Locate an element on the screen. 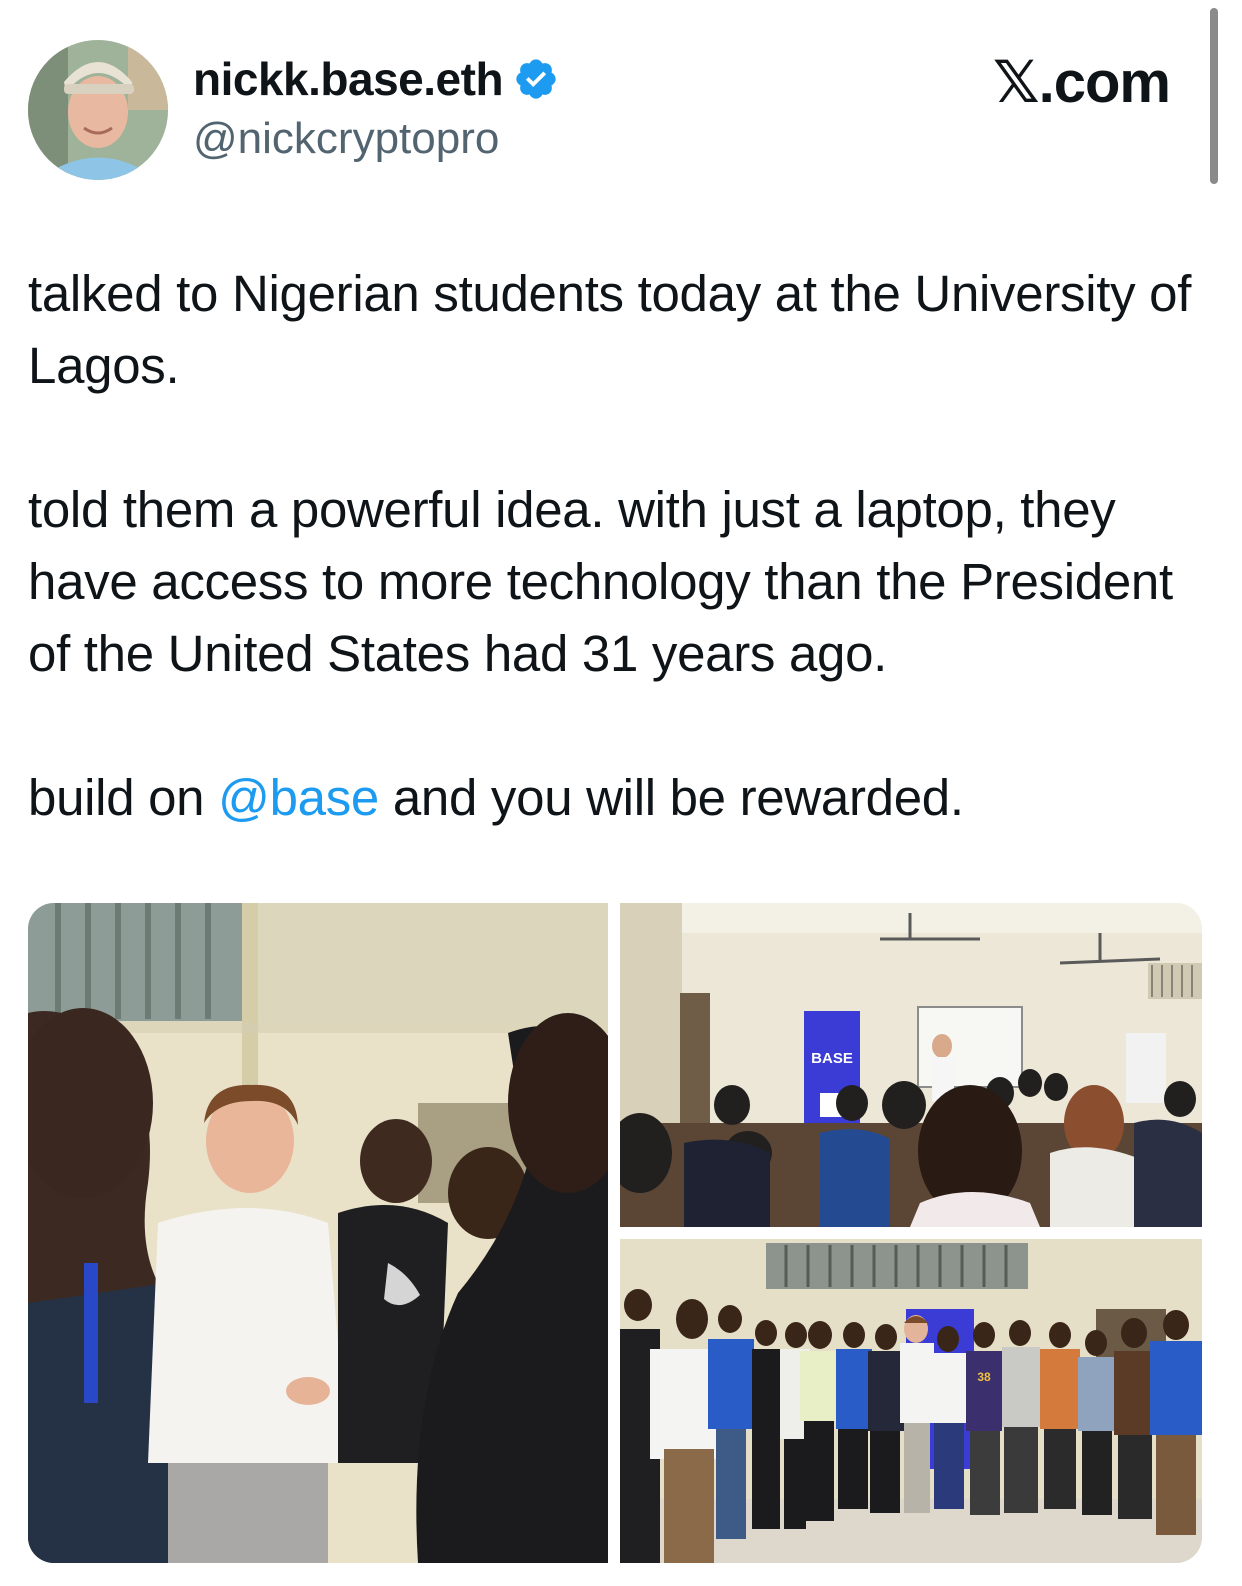  shirt-number-label: 38 is located at coordinates (984, 1377).